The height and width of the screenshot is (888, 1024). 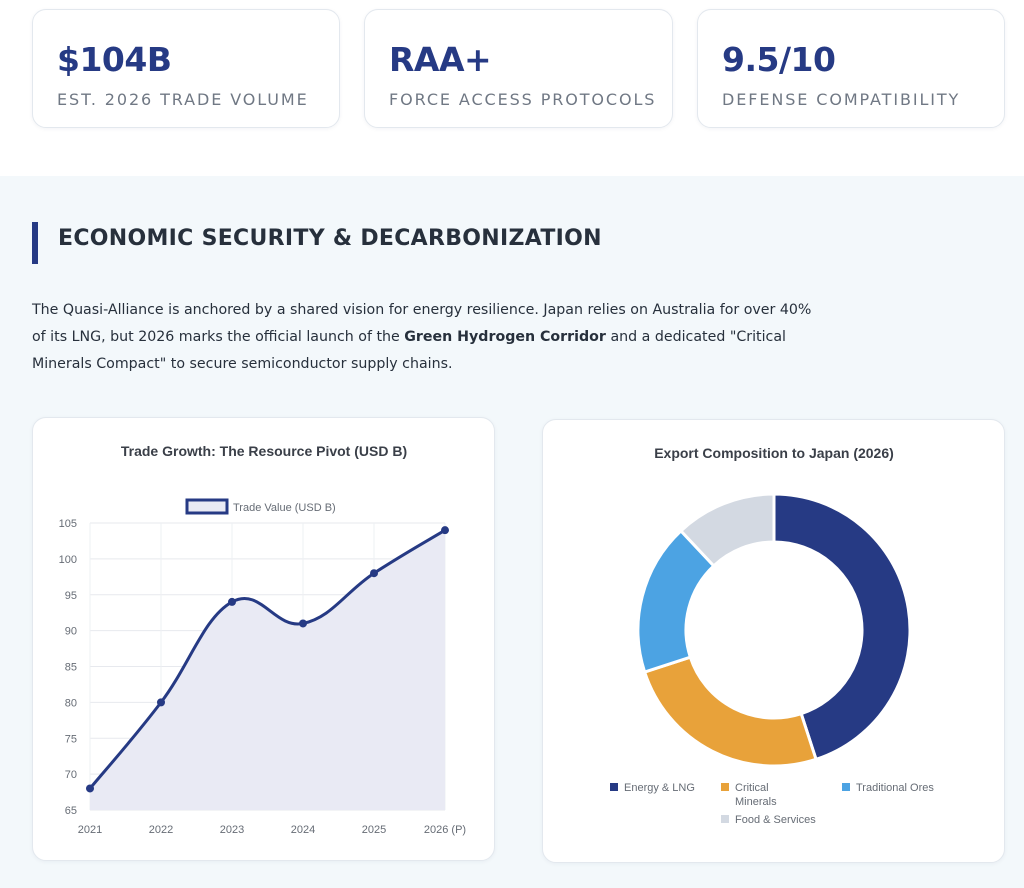 What do you see at coordinates (114, 59) in the screenshot?
I see `stat-value: $104B` at bounding box center [114, 59].